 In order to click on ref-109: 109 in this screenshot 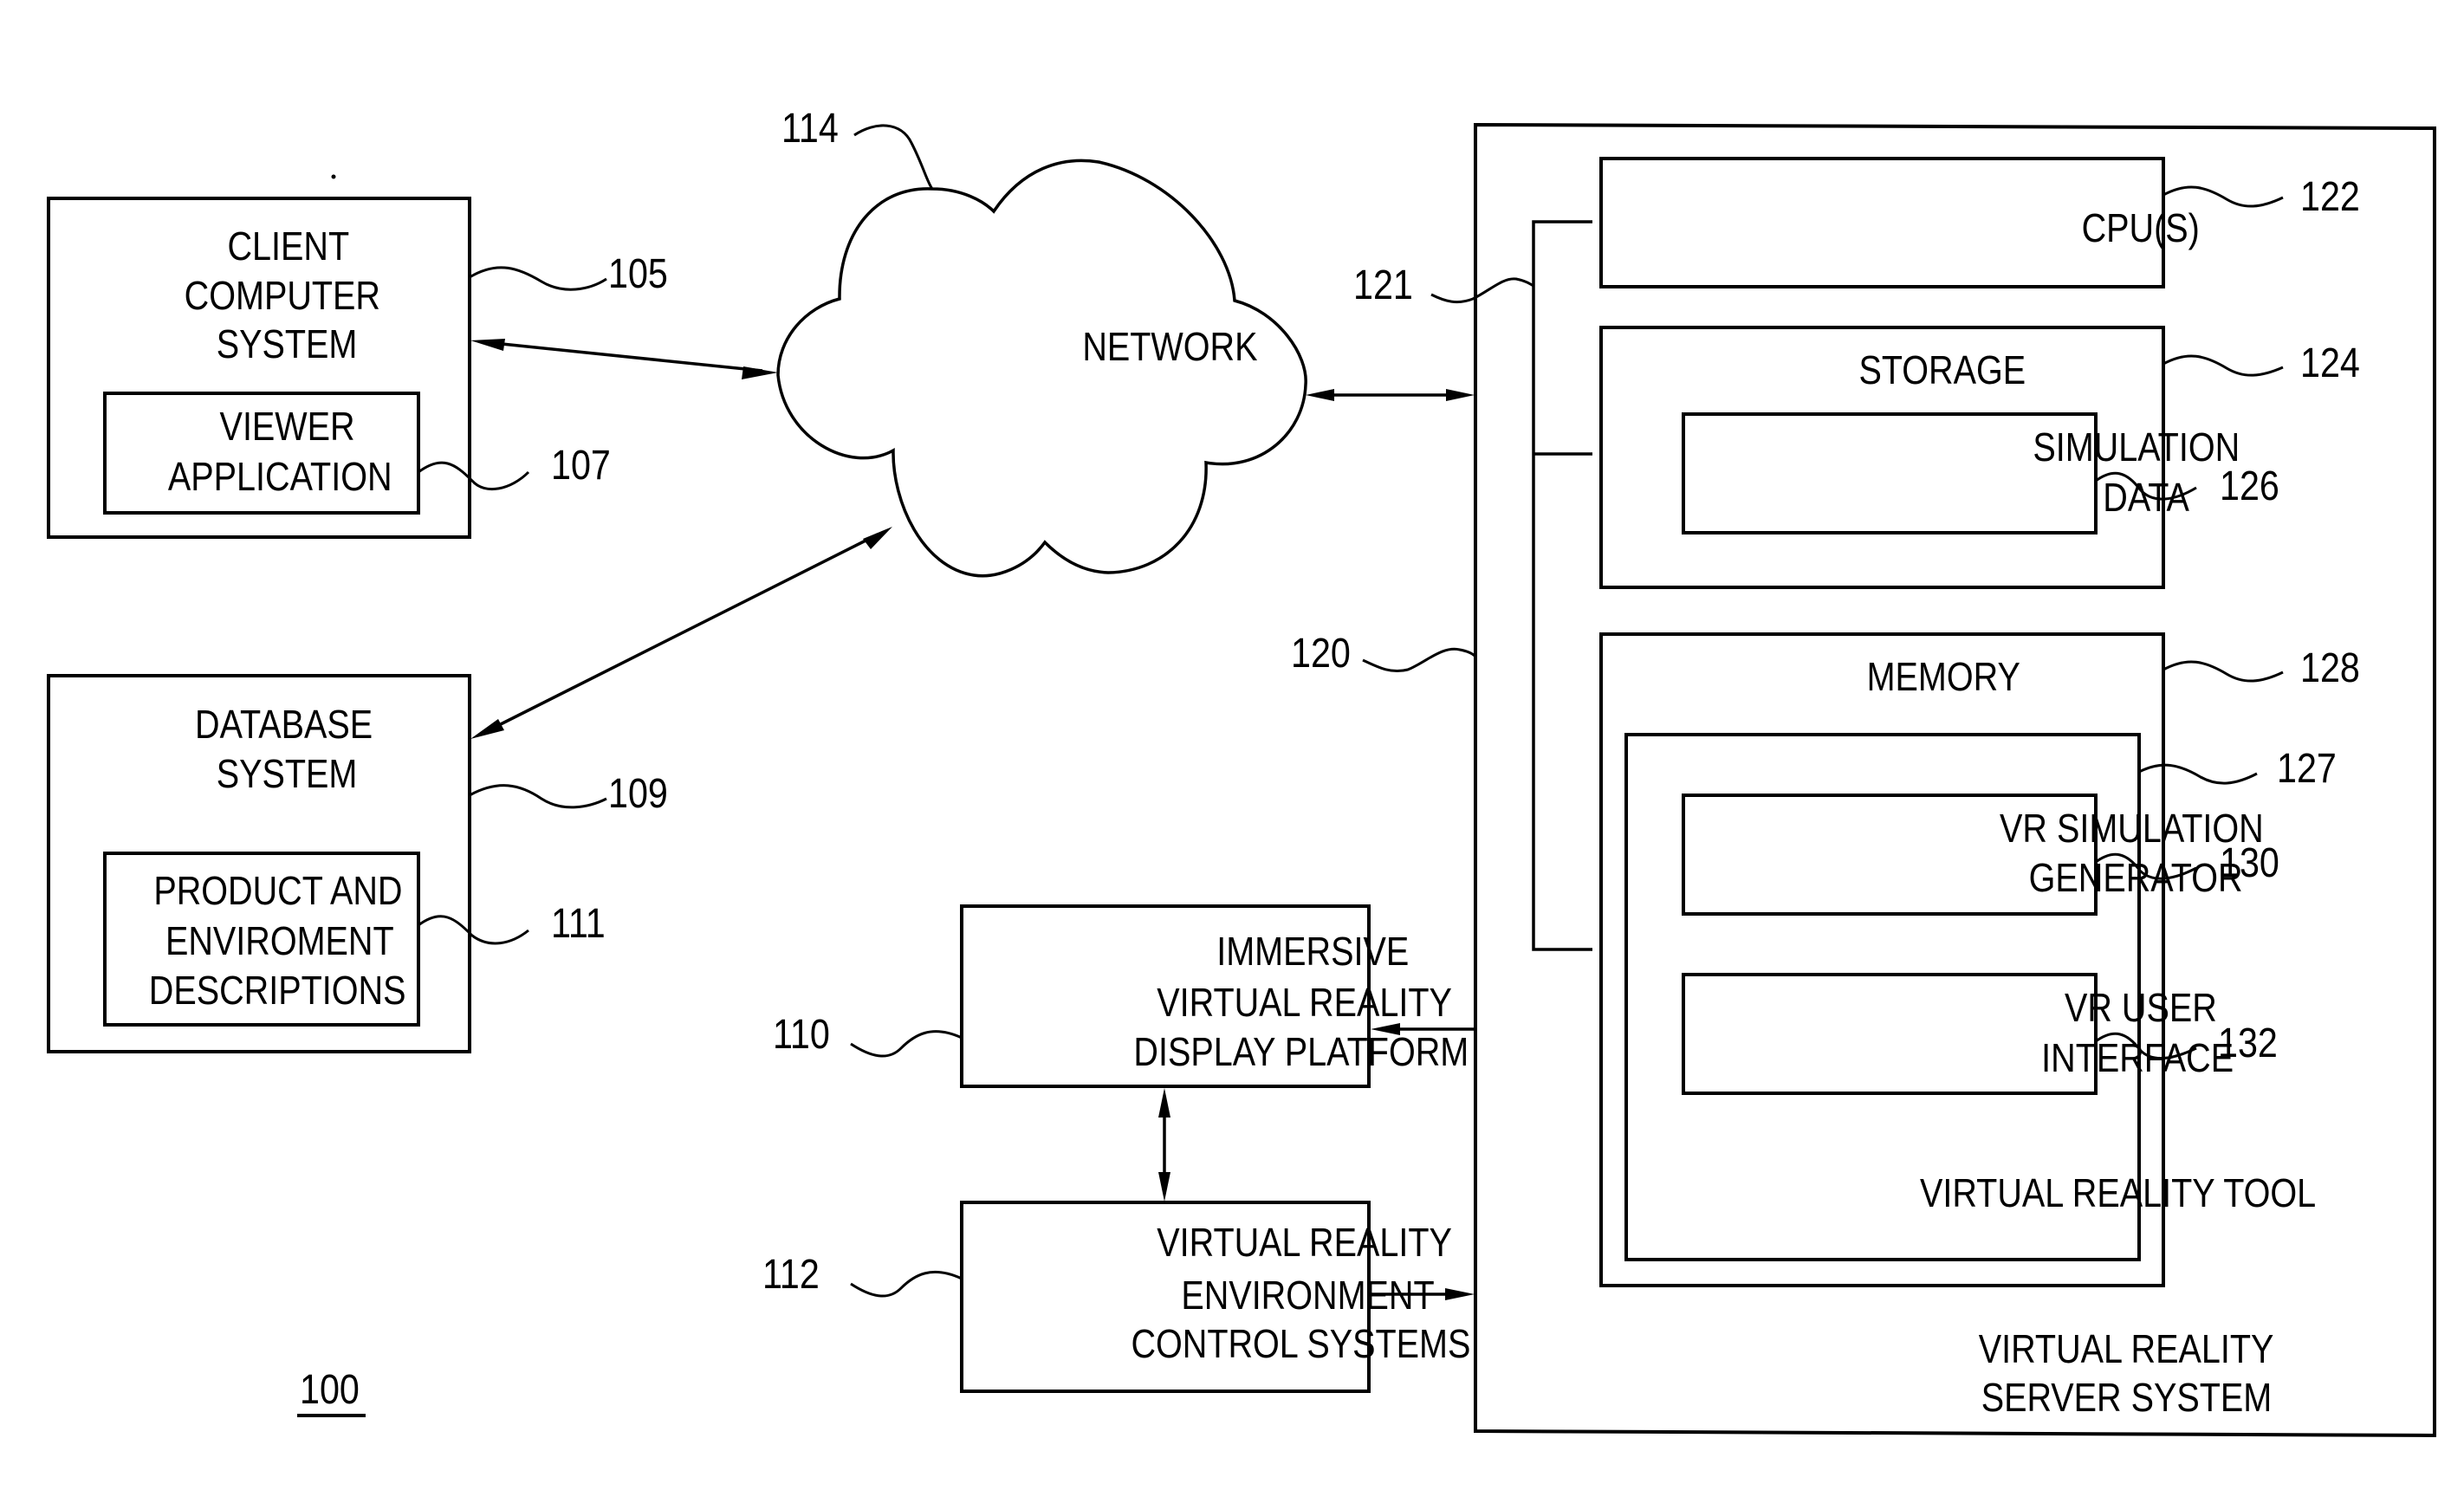, I will do `click(638, 793)`.